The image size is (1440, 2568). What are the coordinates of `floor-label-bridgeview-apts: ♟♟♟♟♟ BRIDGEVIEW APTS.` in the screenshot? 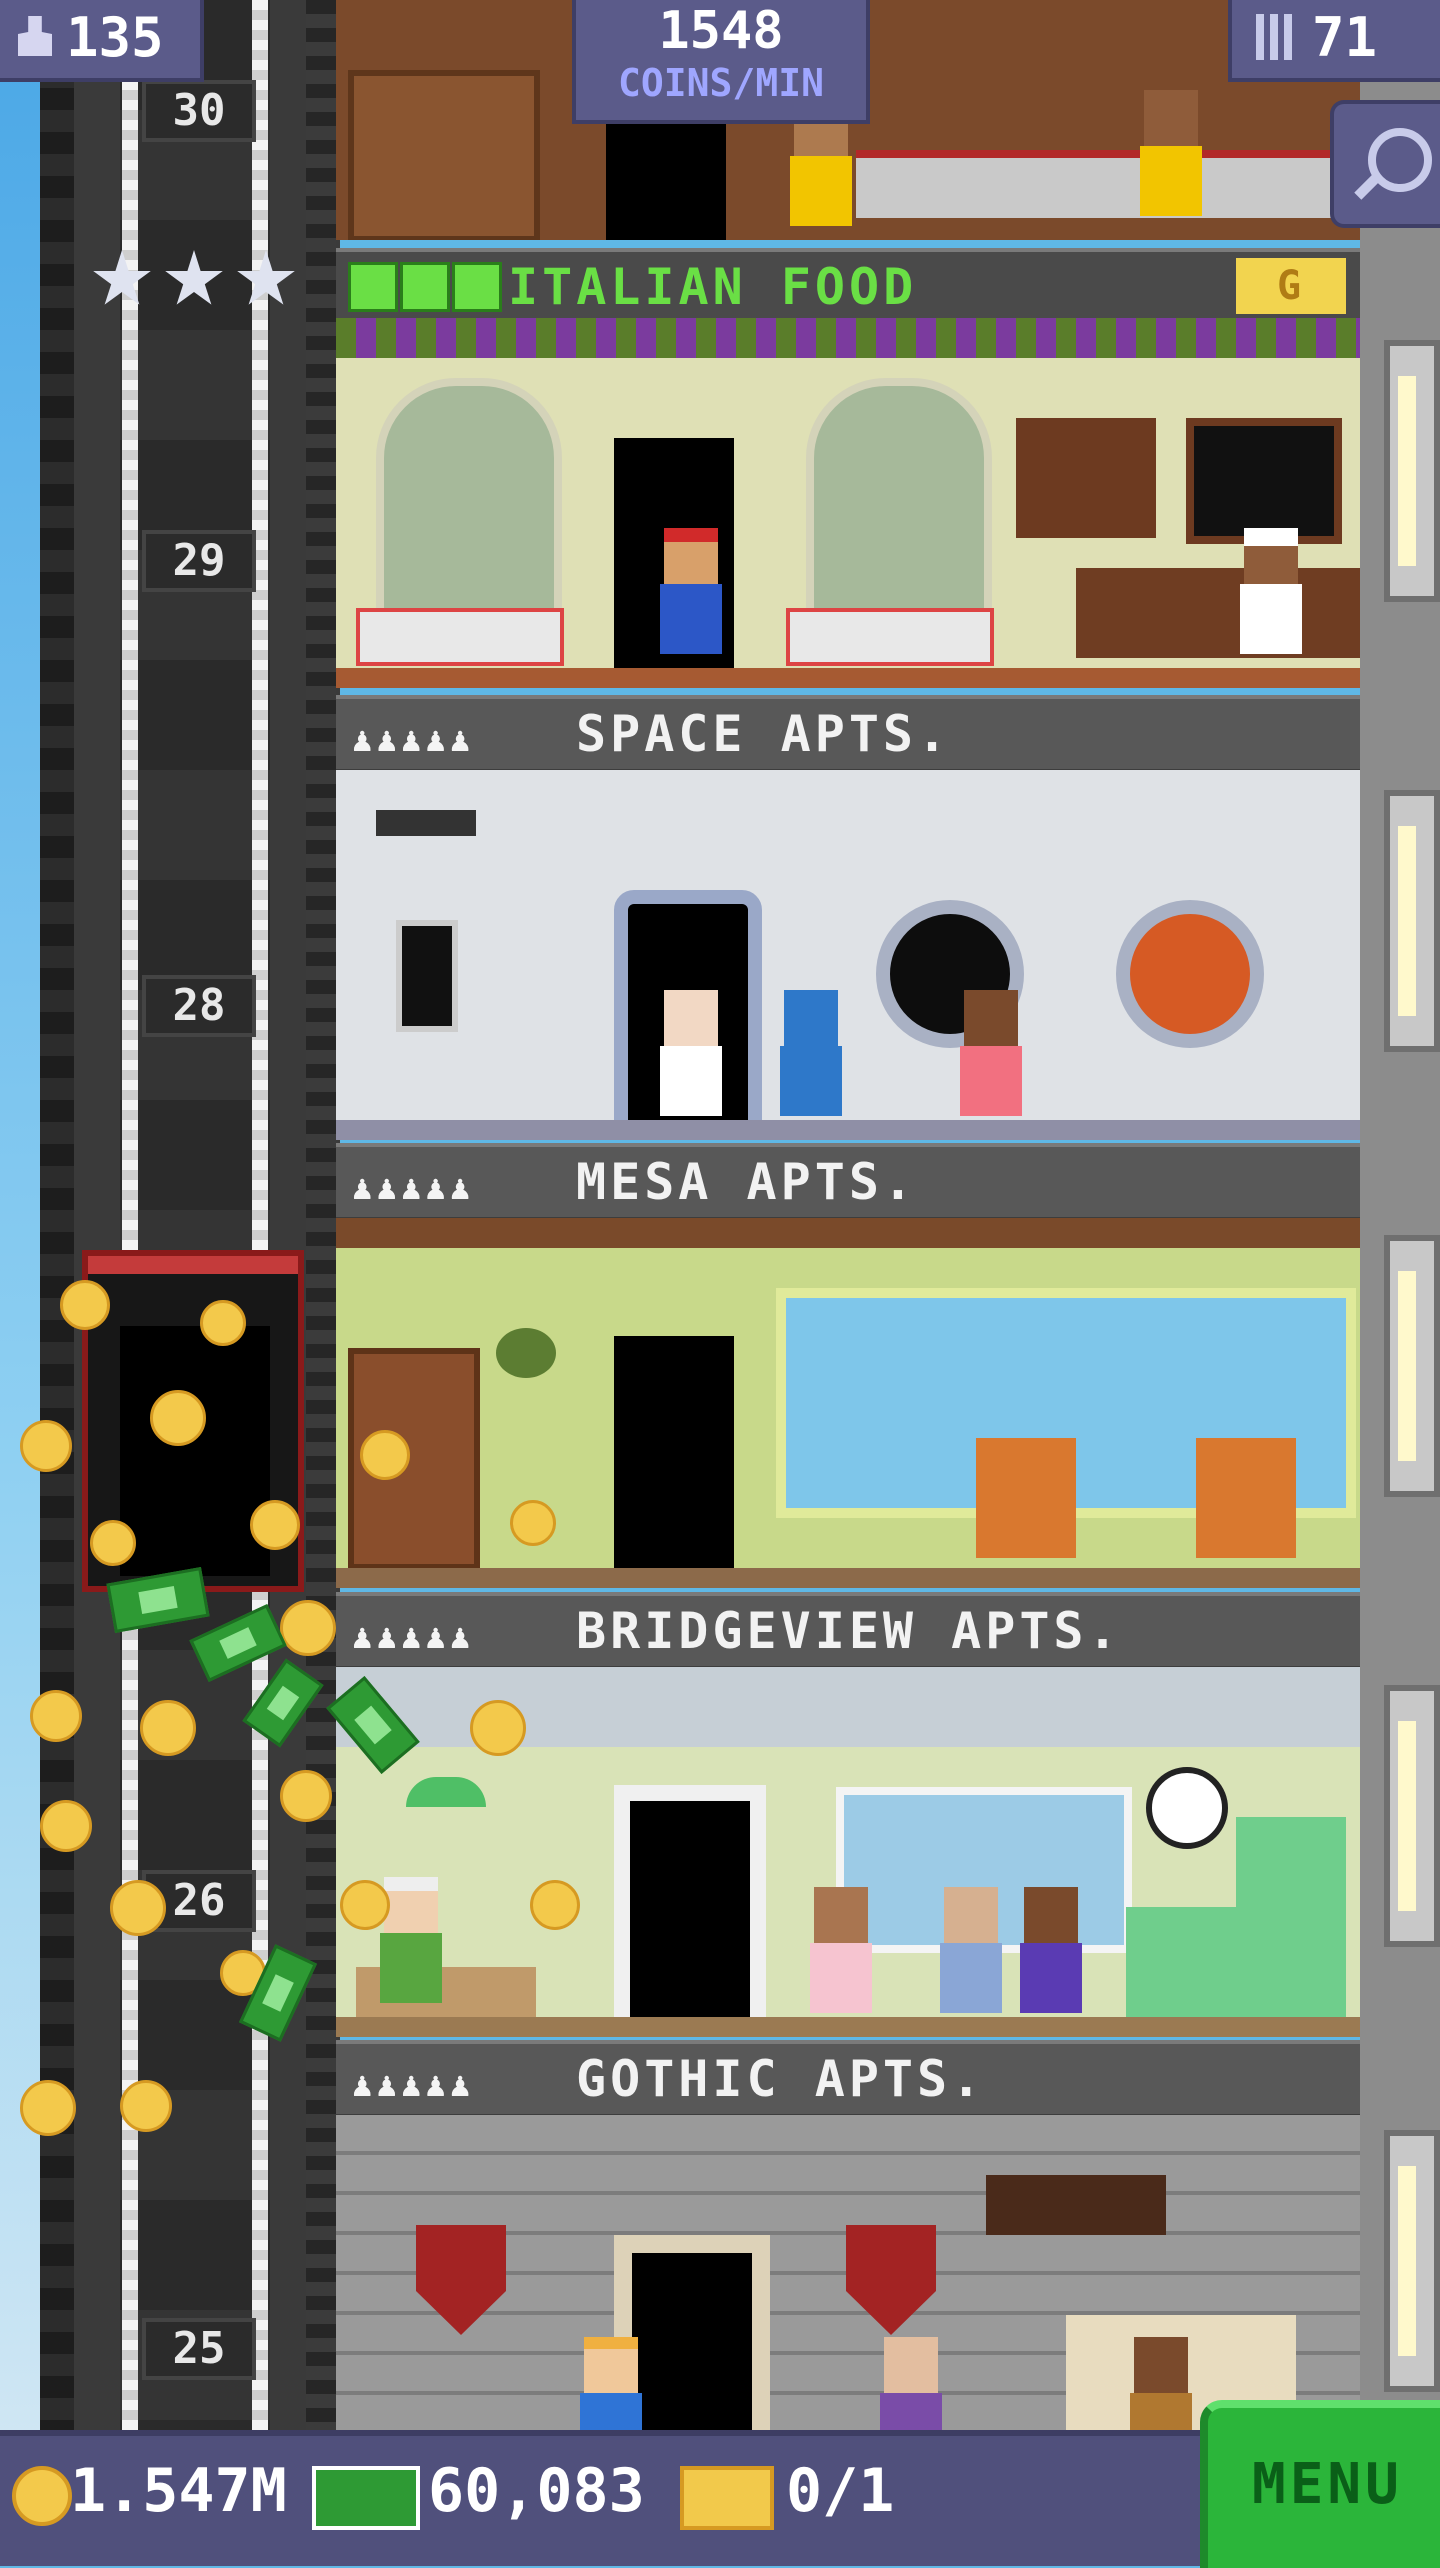 It's located at (848, 1631).